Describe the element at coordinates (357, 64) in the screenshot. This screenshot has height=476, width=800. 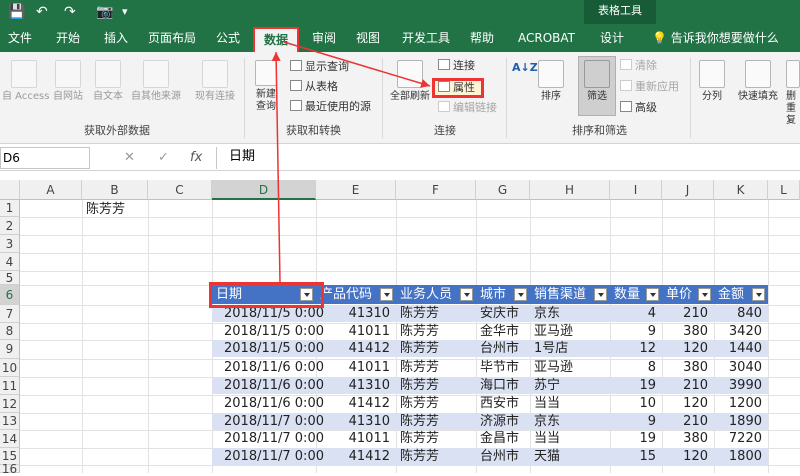
I see `arrow-to-properties` at that location.